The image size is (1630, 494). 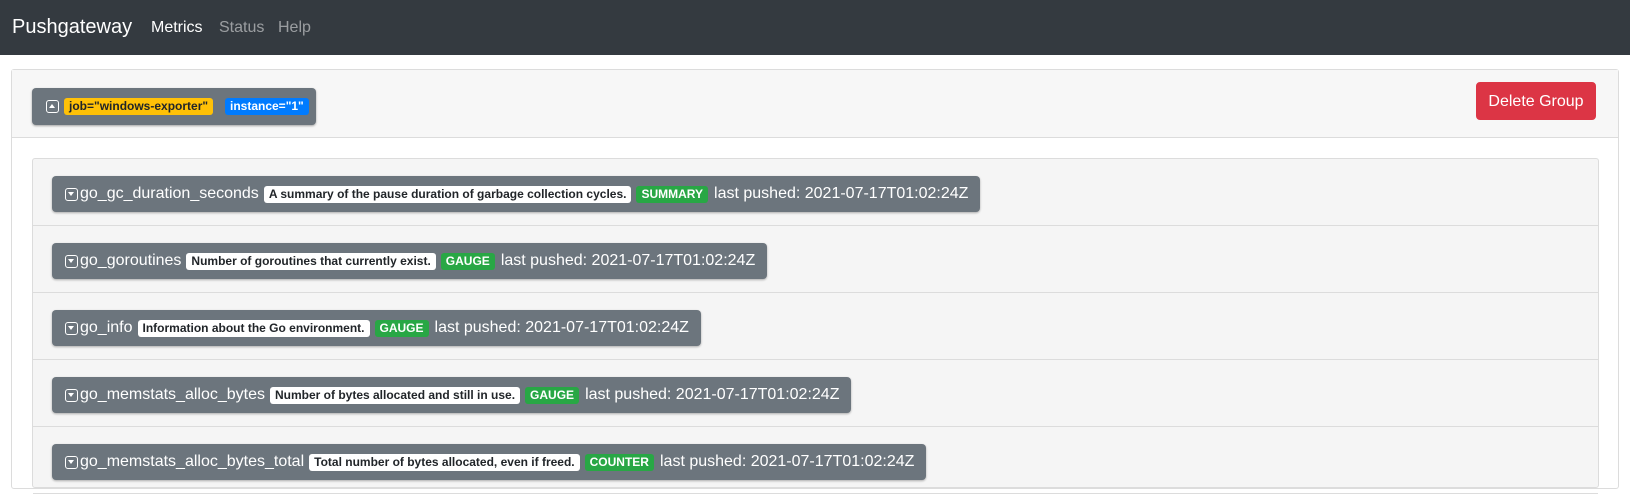 I want to click on metric-name: go_memstats_alloc_bytes, so click(x=172, y=394).